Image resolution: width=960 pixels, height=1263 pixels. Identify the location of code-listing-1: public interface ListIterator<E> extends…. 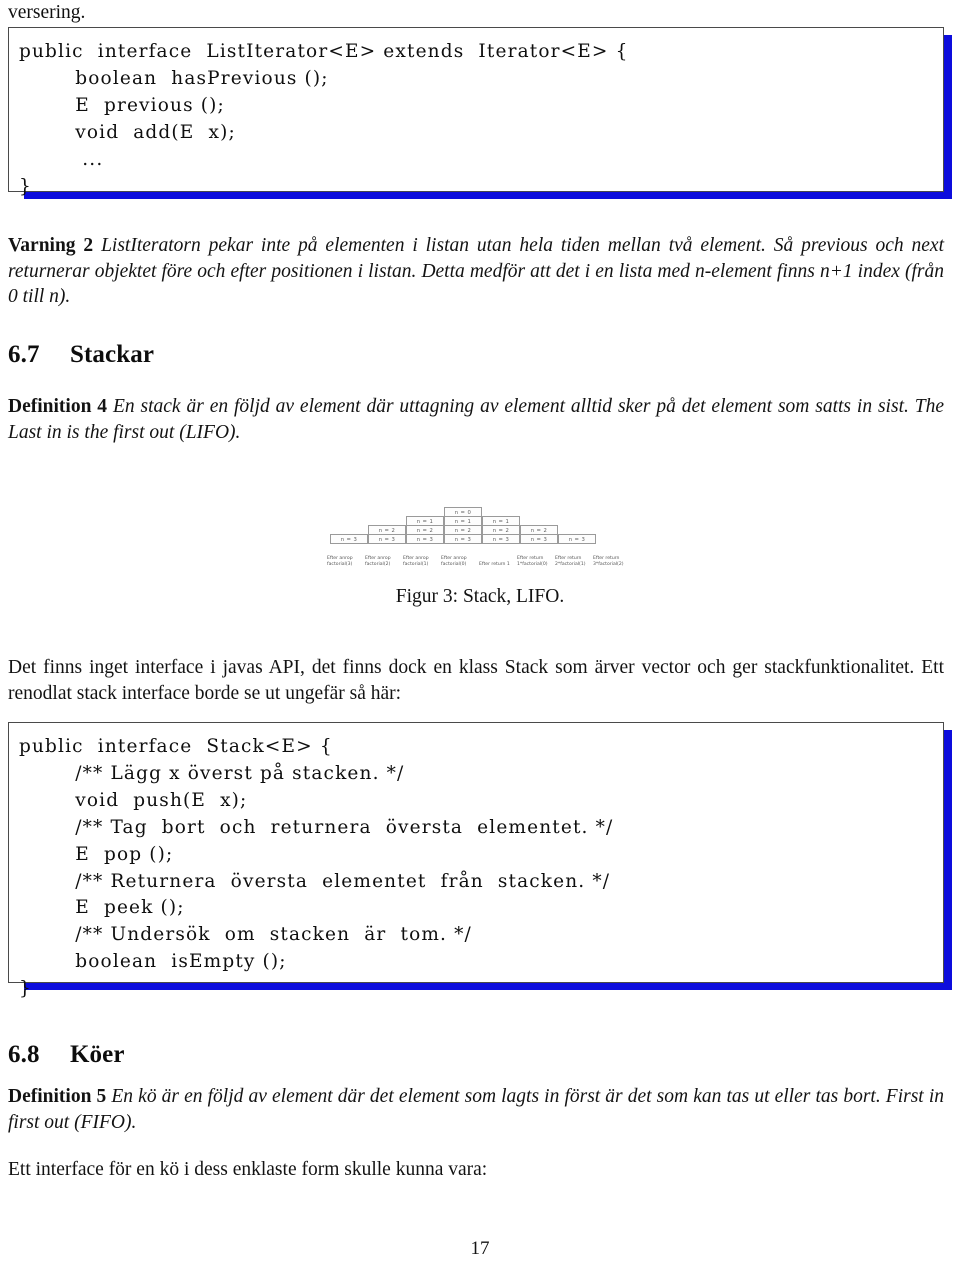
(476, 112).